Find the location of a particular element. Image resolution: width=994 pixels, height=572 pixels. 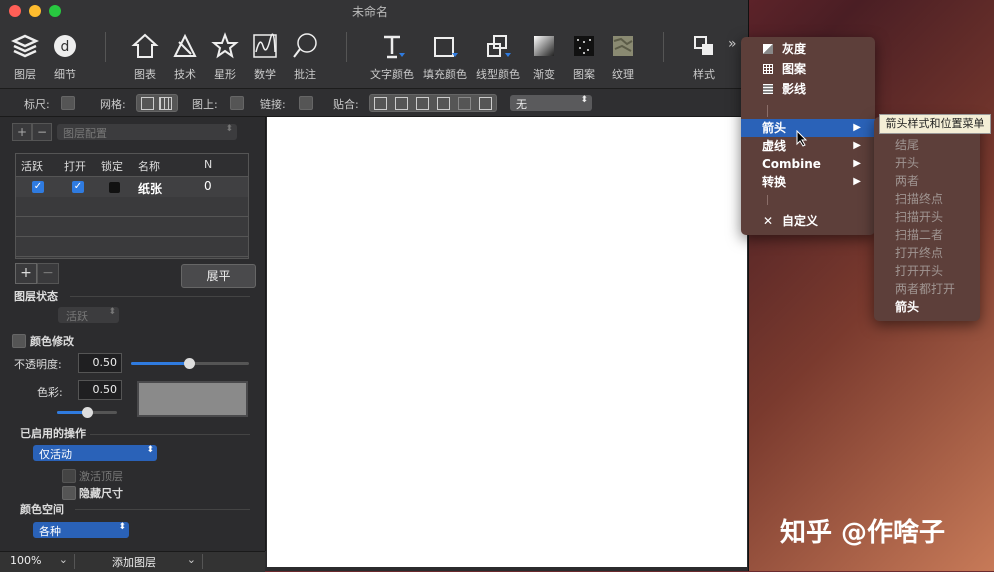

hide-size-label: 隐藏尺寸 is located at coordinates (101, 493).